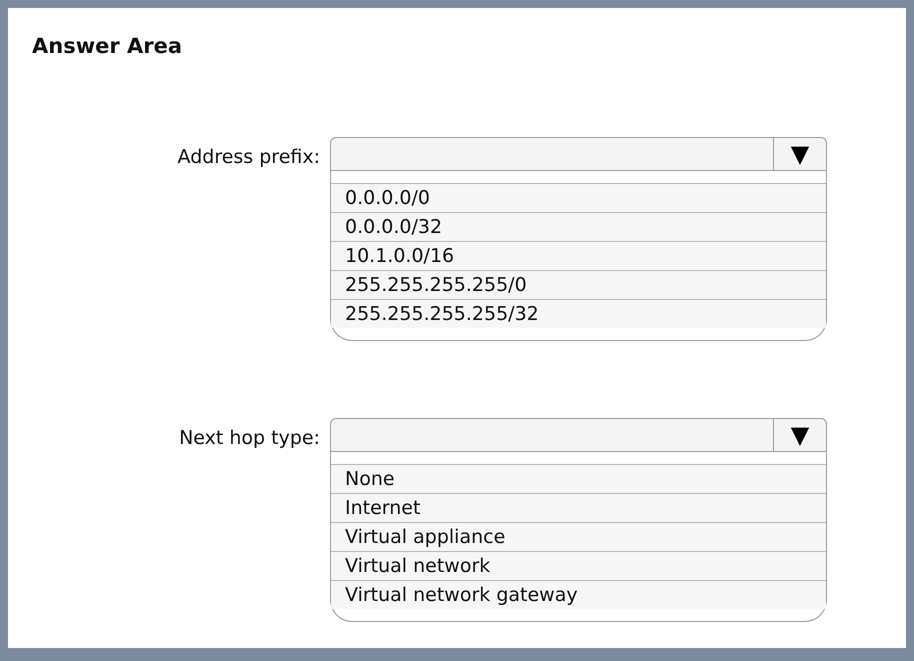 This screenshot has height=661, width=914. I want to click on field-label: Address prefix:, so click(249, 158).